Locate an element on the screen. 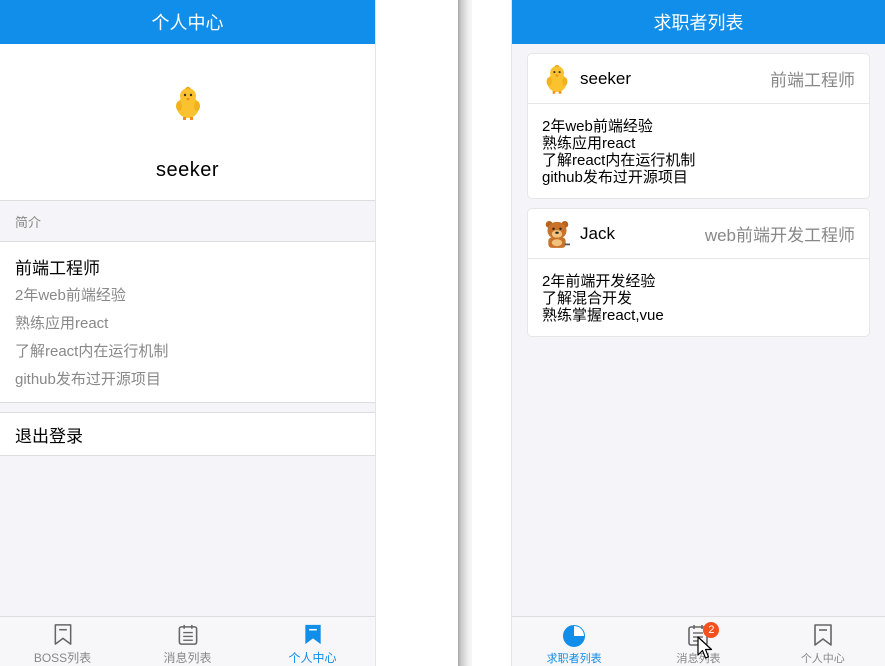  window-divider is located at coordinates (465, 333).